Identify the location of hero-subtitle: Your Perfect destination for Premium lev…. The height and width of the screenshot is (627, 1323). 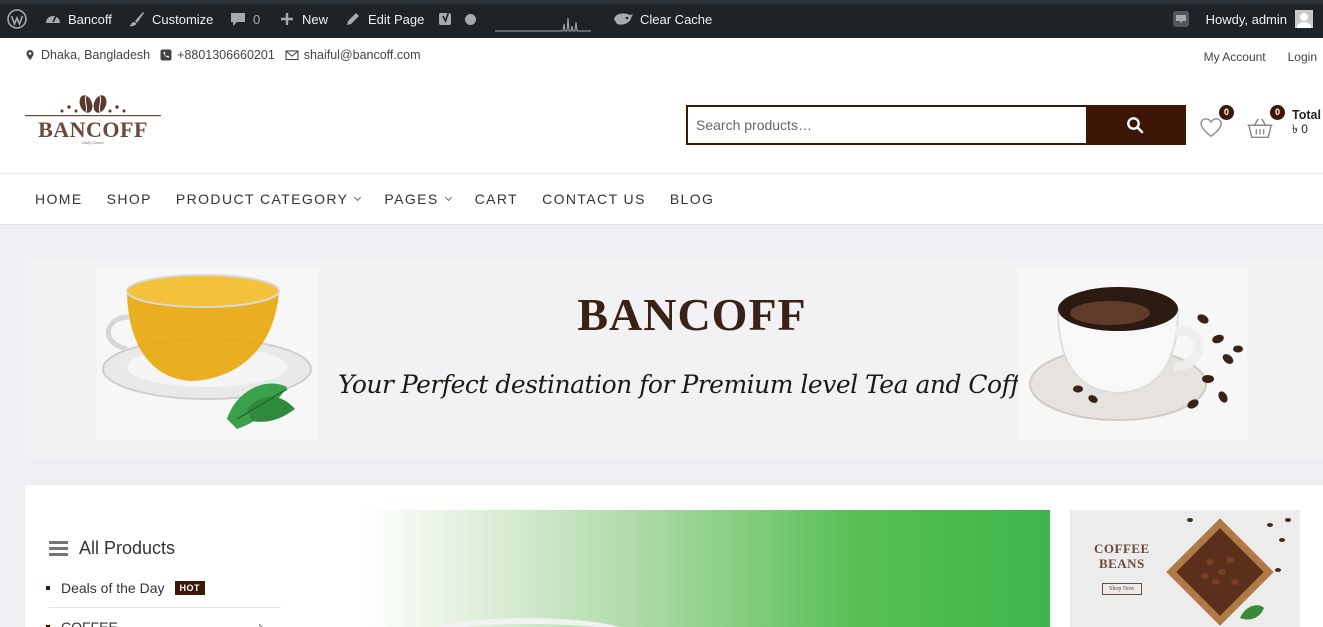
(693, 384).